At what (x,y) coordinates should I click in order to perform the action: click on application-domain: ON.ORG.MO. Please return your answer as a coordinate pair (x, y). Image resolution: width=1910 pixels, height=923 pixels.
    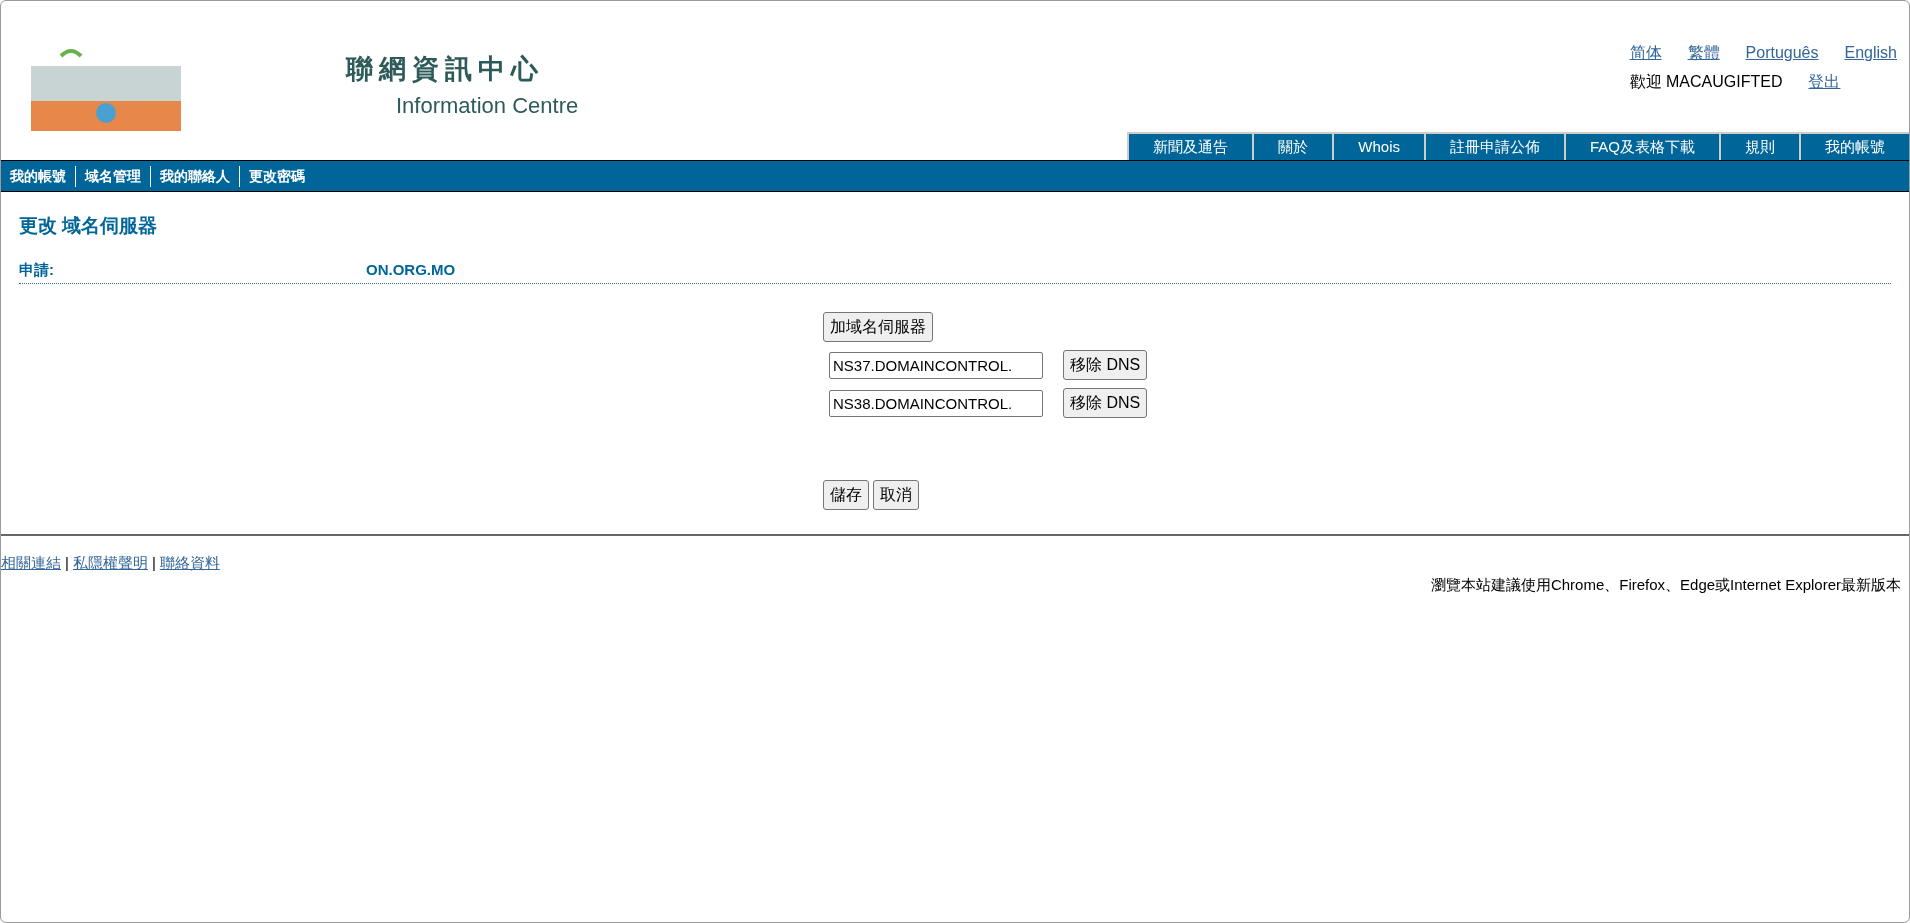
    Looking at the image, I should click on (410, 269).